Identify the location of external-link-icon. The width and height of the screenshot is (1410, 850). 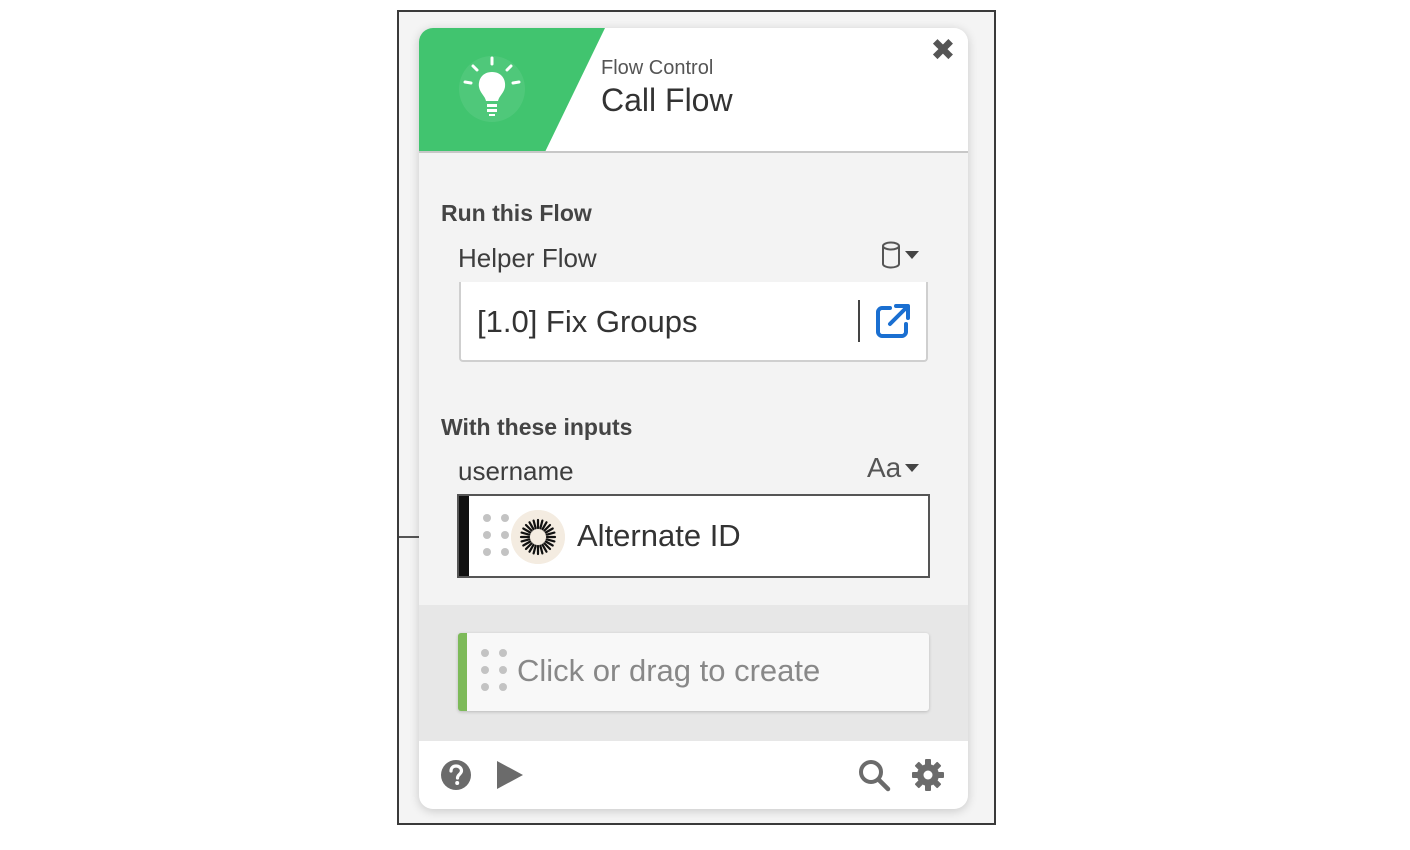
(893, 321).